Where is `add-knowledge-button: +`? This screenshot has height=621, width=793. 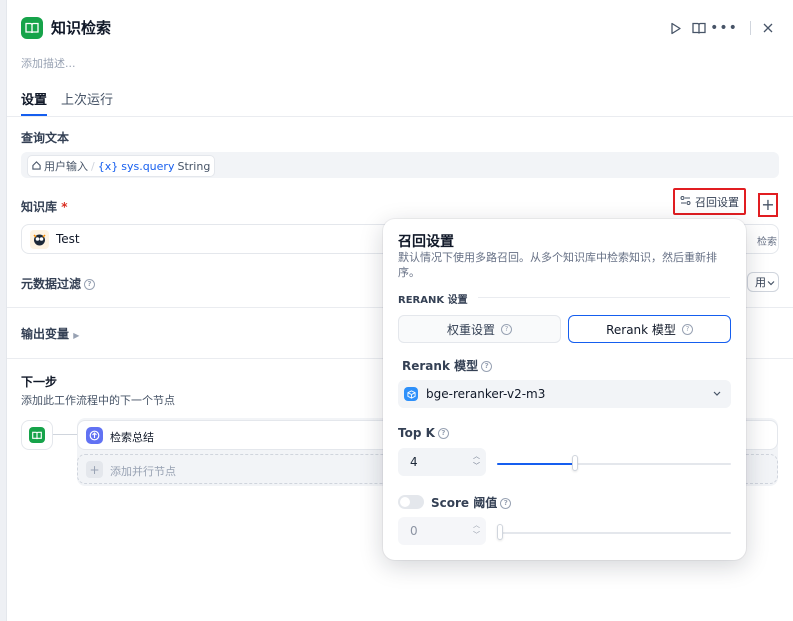
add-knowledge-button: + is located at coordinates (768, 205).